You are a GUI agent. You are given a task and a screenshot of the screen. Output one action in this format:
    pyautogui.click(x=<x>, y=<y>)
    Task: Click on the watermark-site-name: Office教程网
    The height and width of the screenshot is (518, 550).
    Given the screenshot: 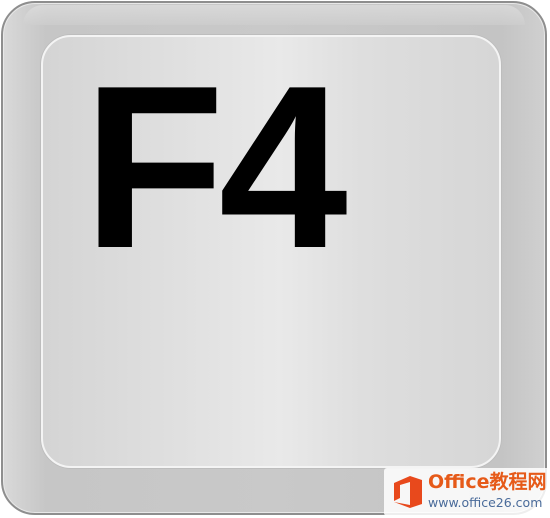 What is the action you would take?
    pyautogui.click(x=487, y=482)
    